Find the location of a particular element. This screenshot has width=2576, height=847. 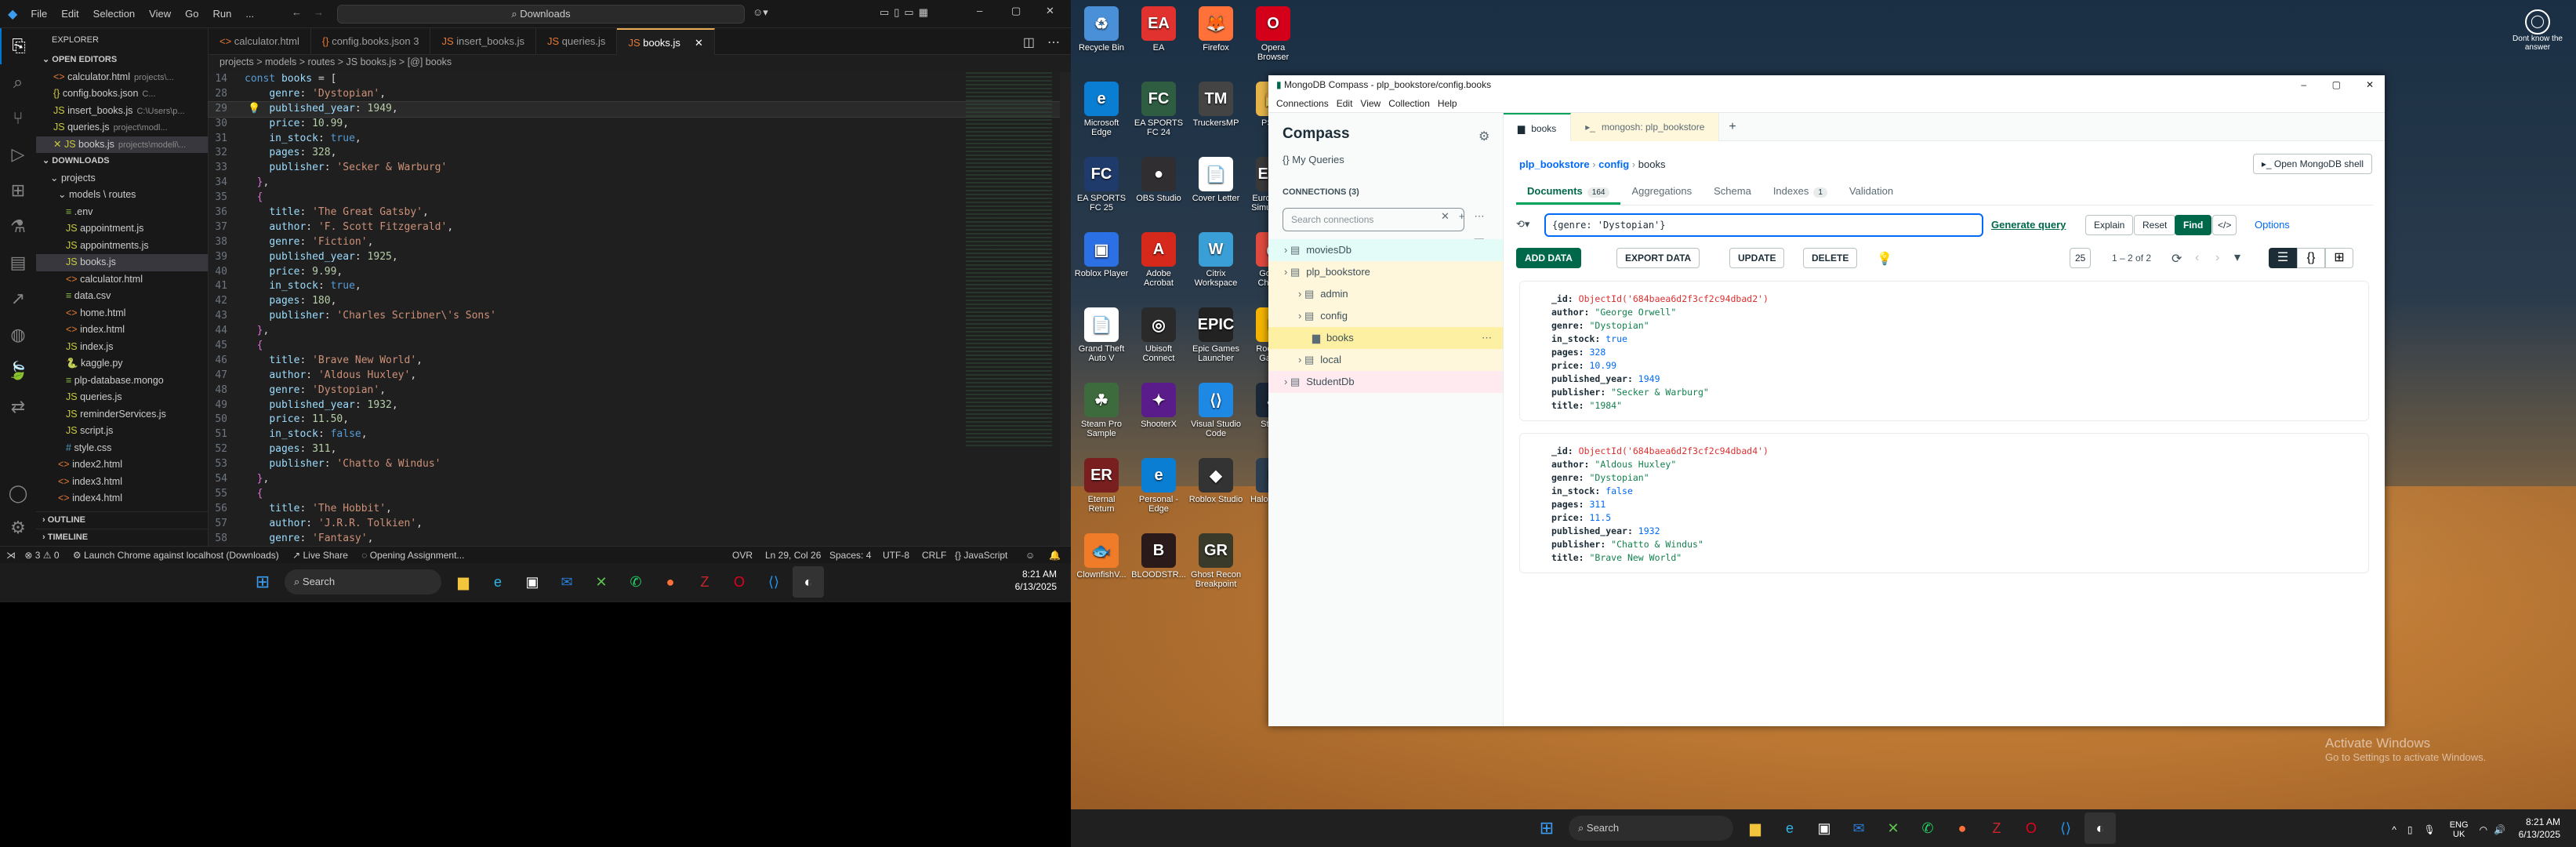

firefox-icon: ● is located at coordinates (670, 582).